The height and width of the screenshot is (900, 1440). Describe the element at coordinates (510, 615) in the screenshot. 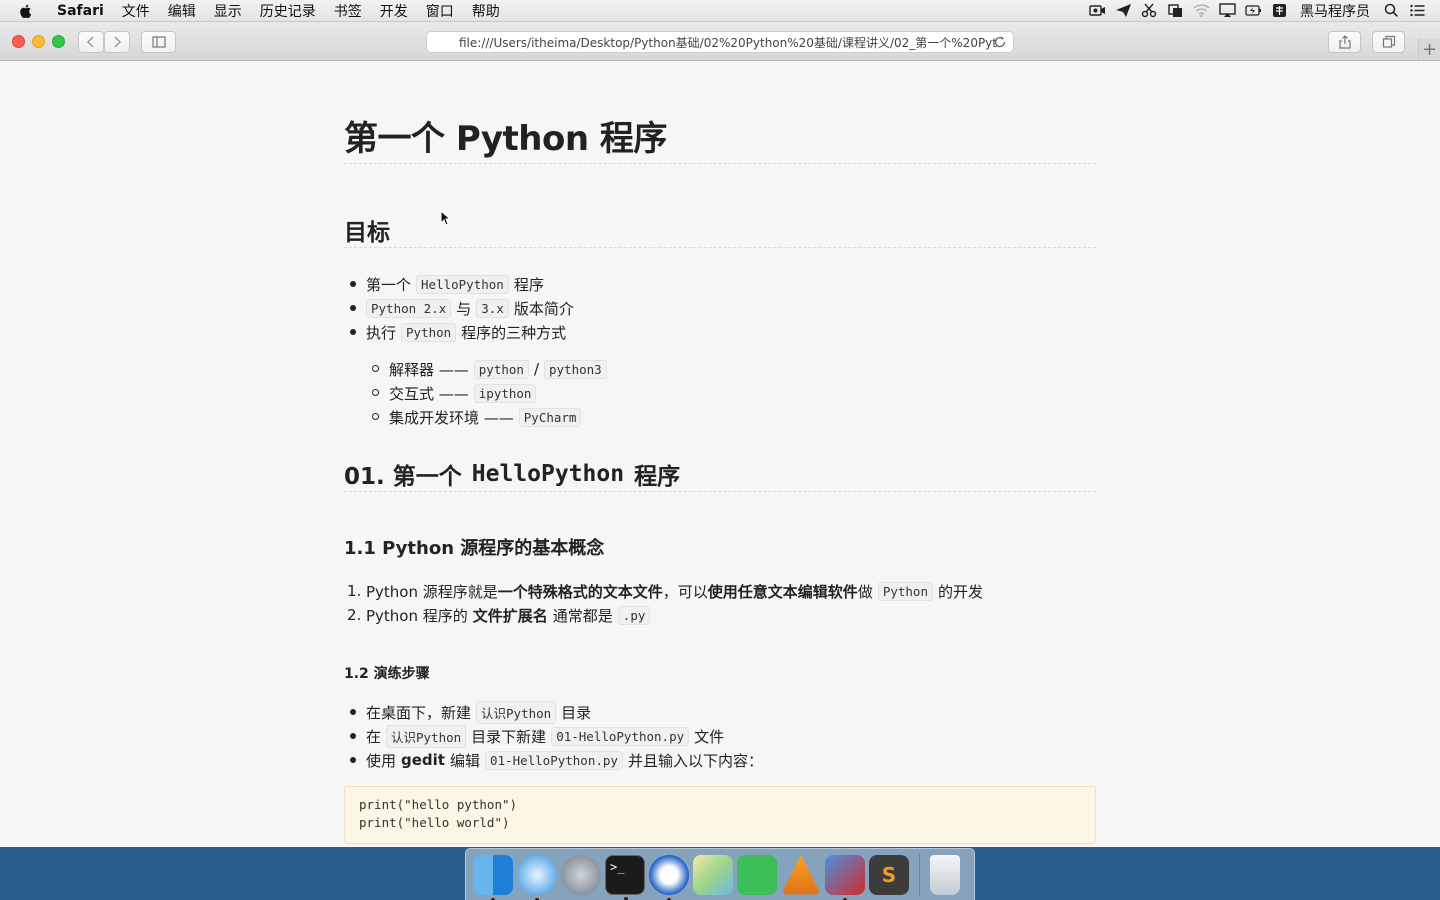

I see `concept-bold: 文件扩展名` at that location.